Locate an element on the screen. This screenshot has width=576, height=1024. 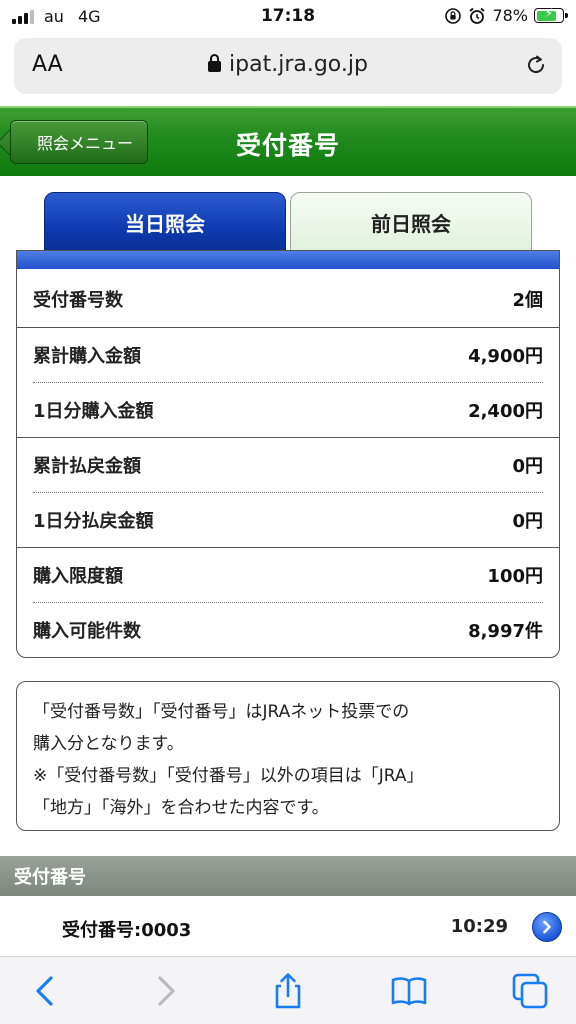
bookmarks-icon is located at coordinates (409, 991).